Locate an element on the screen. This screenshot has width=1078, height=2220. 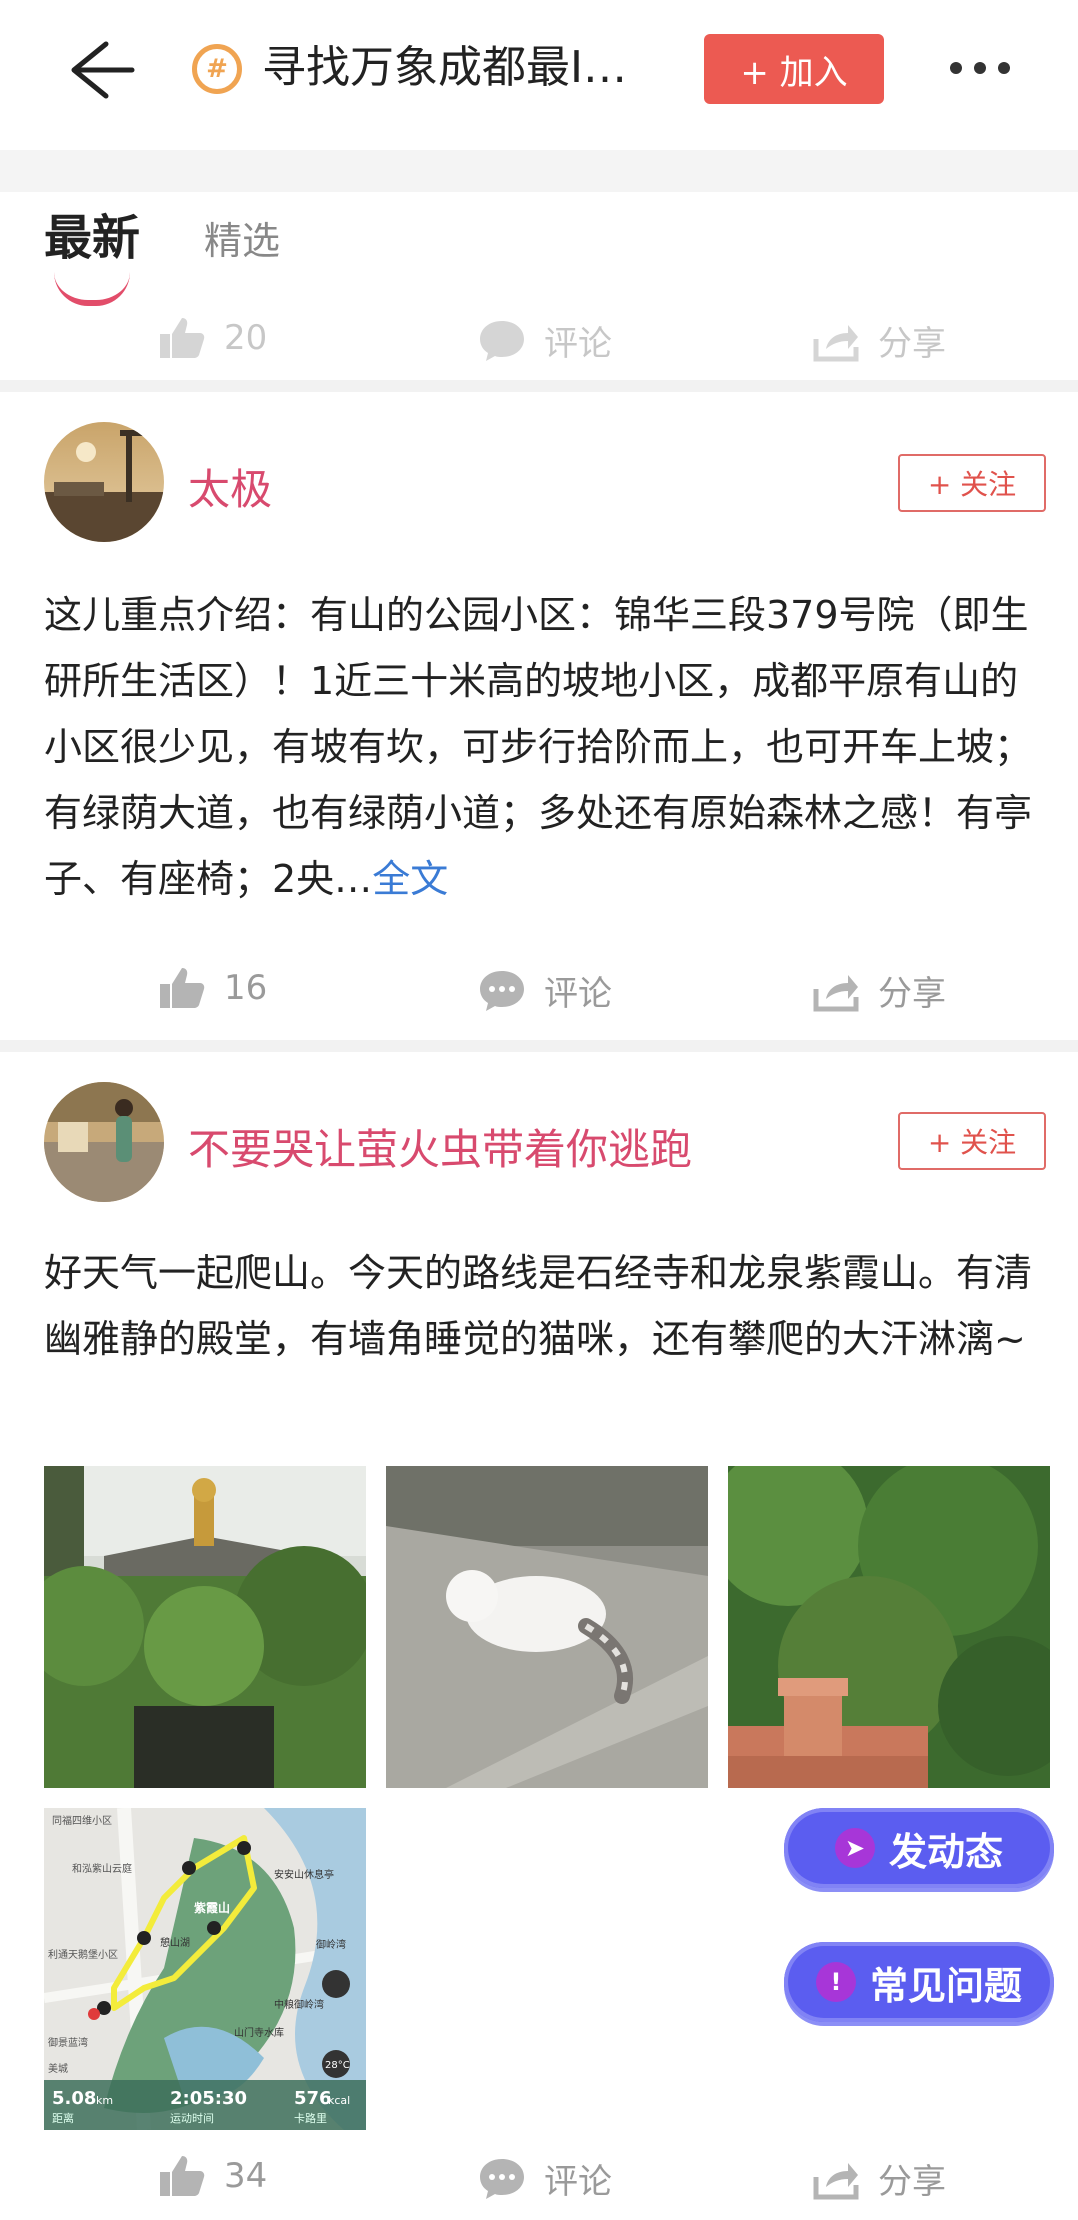
post-update-button: ➤ 发动态 is located at coordinates (919, 1848).